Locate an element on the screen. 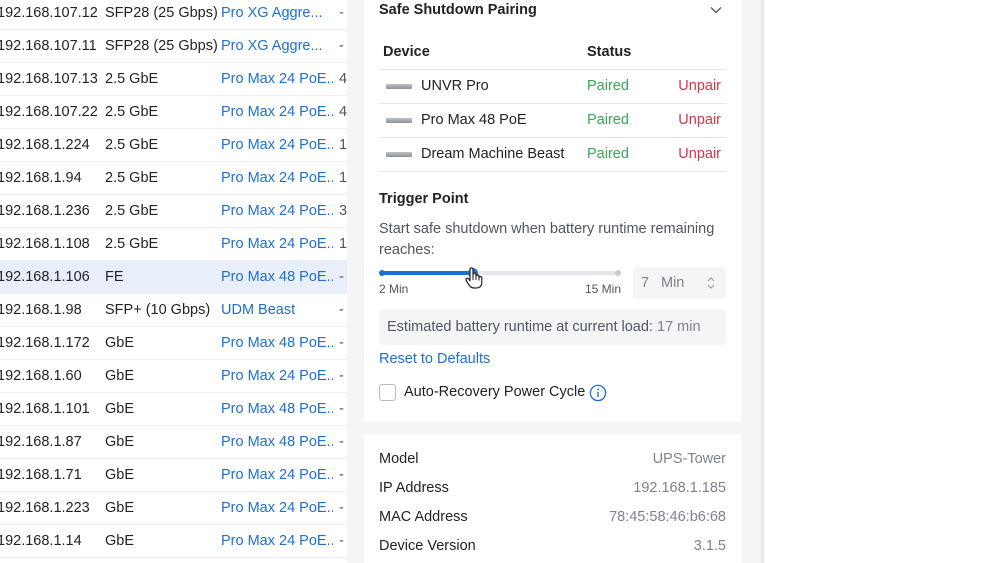 The image size is (1000, 563). table-row: 192.168.1.101 GbE Pro Max 48 PoE... - is located at coordinates (173, 409).